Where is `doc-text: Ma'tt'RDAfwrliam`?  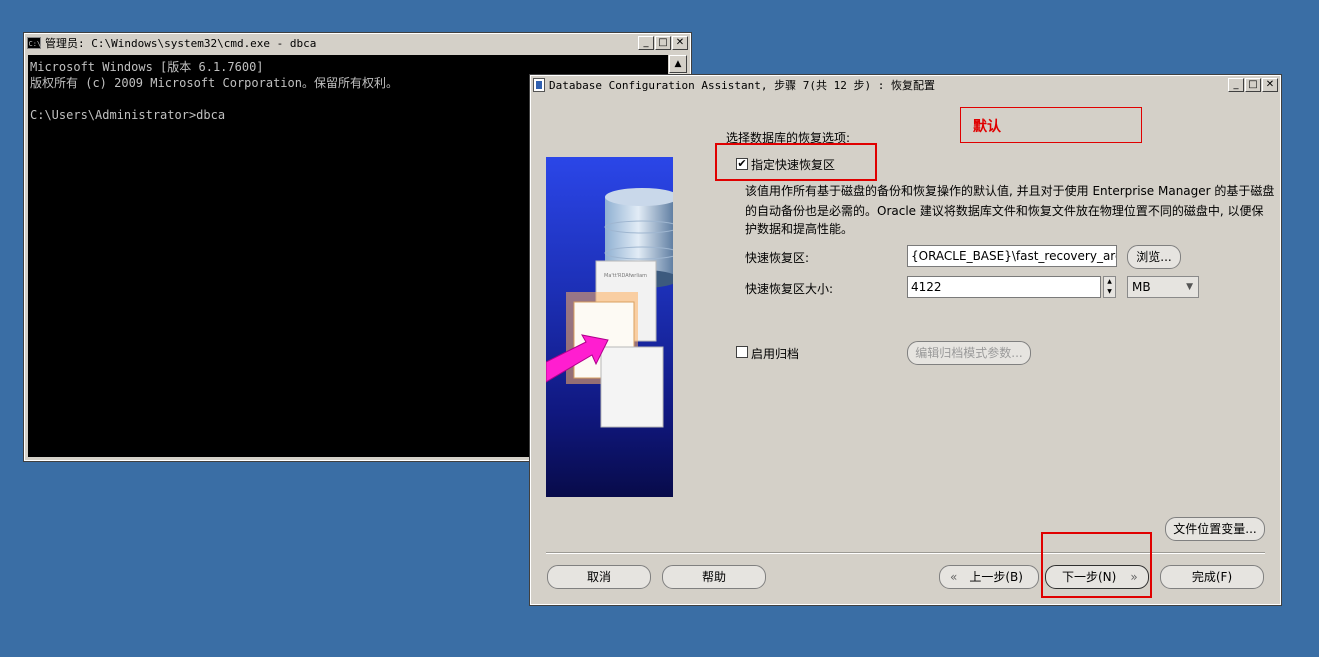
doc-text: Ma'tt'RDAfwrliam is located at coordinates (625, 276).